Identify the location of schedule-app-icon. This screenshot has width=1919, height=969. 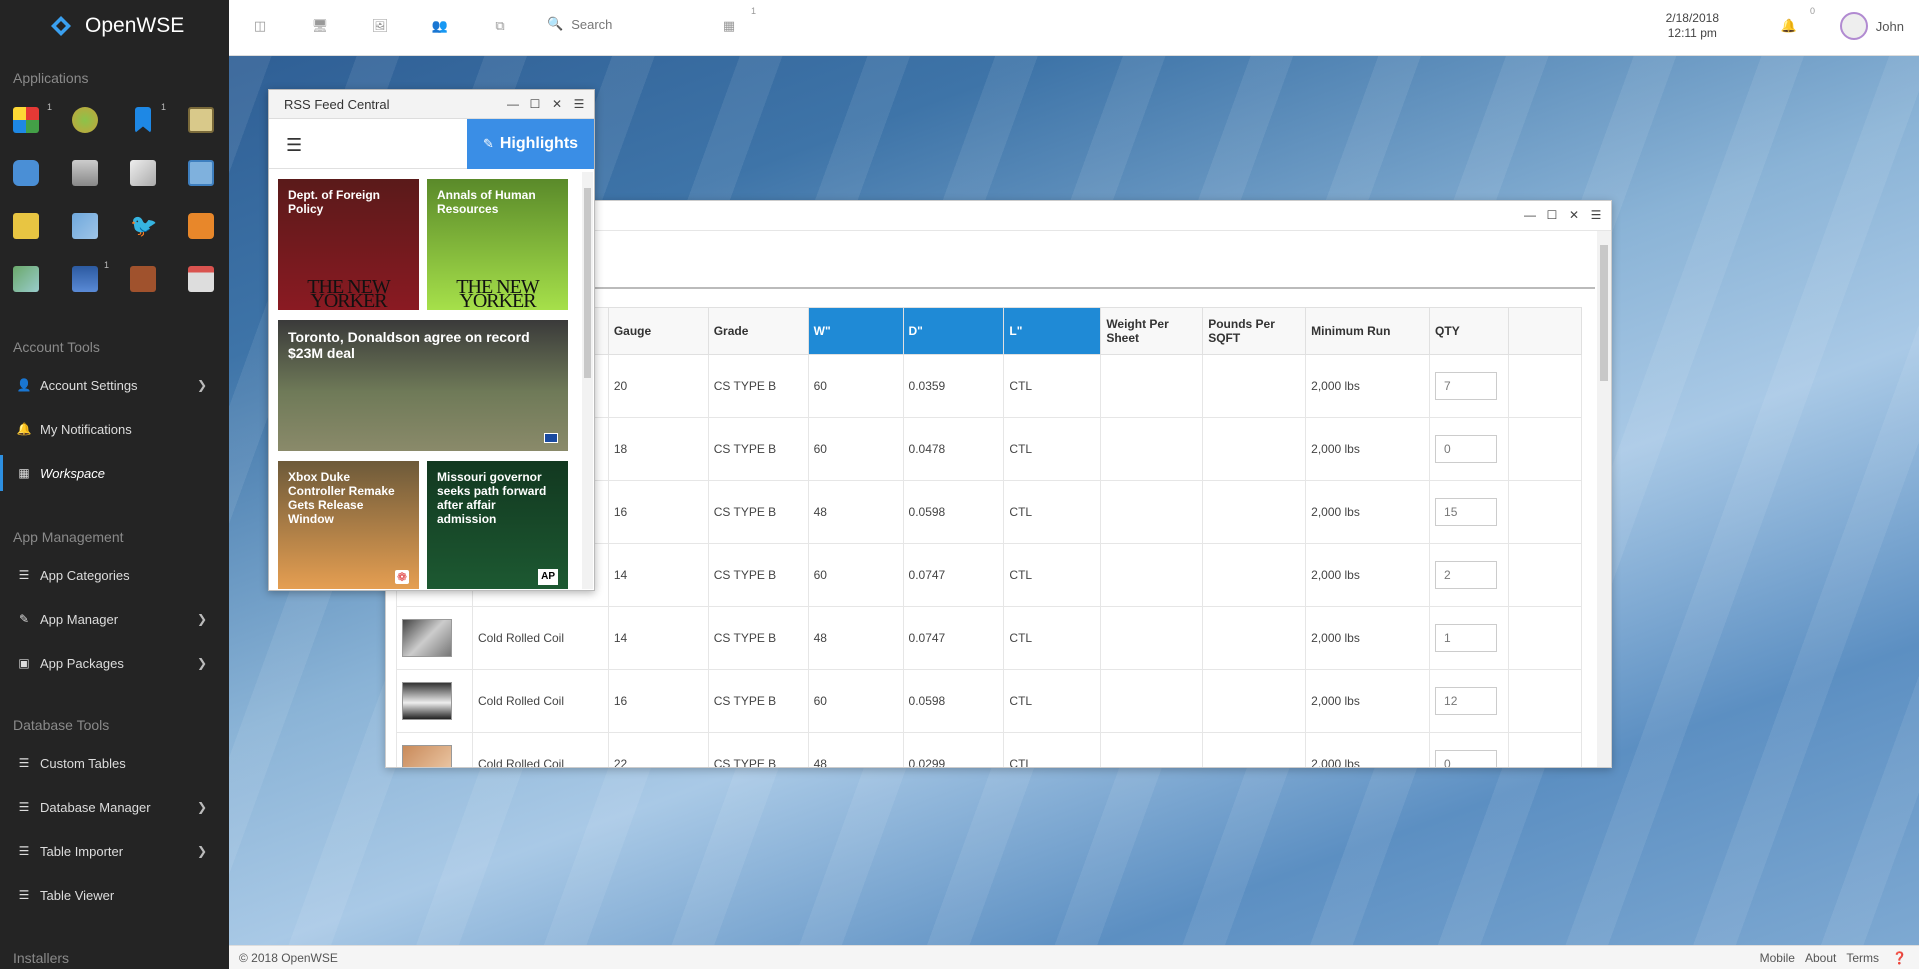
(201, 279).